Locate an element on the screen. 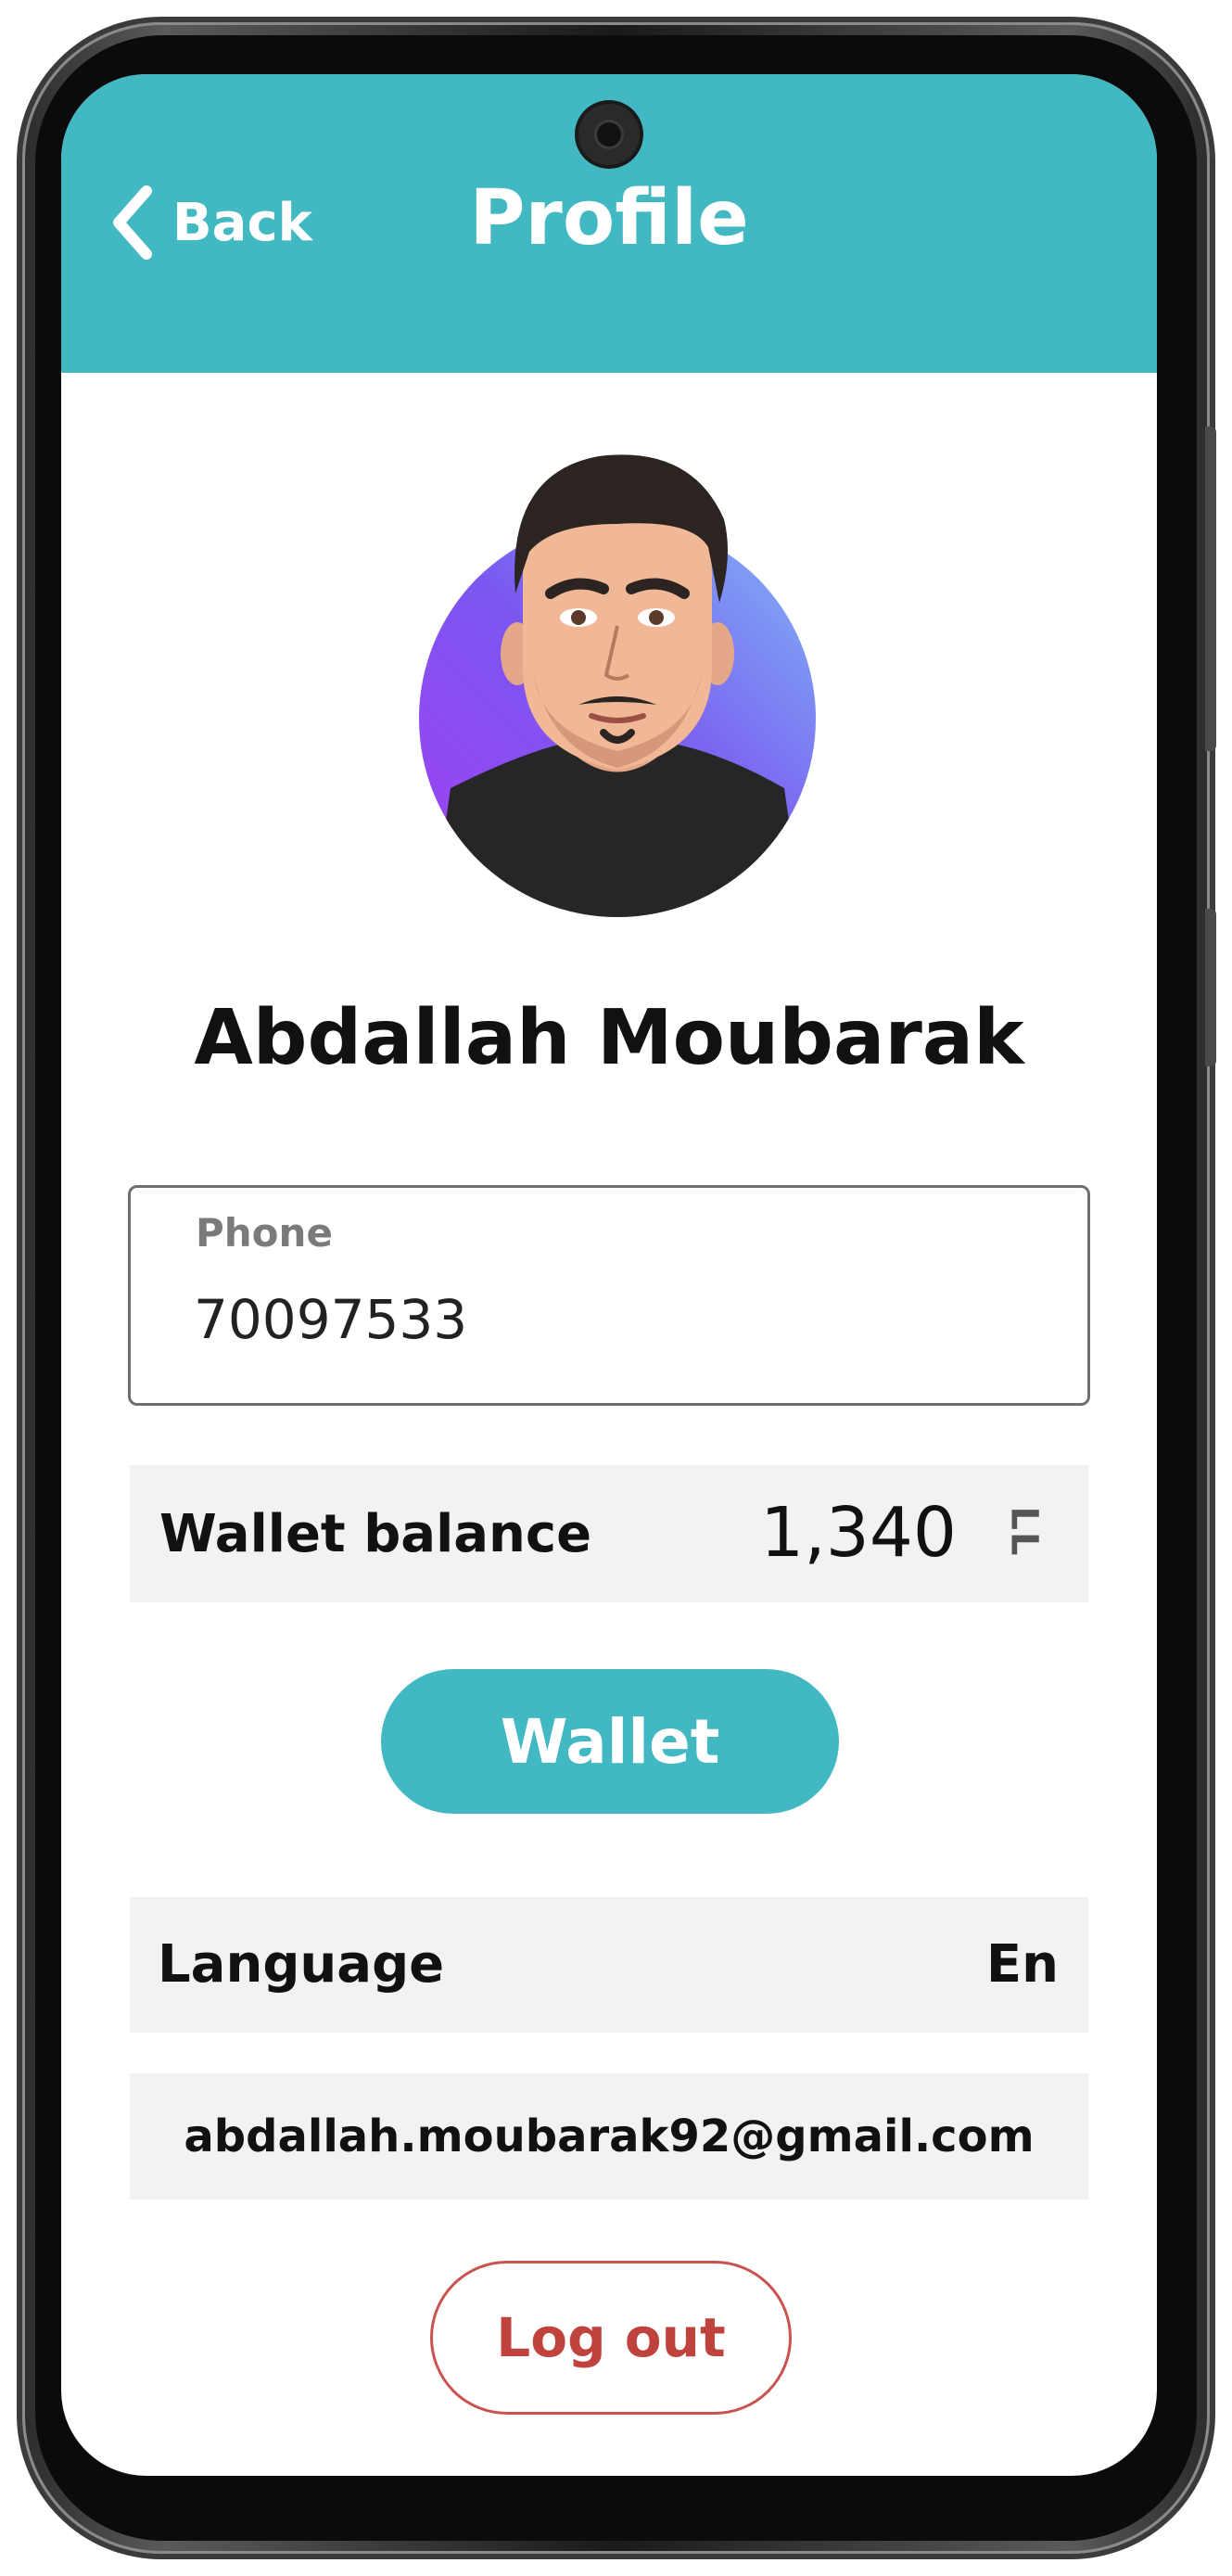 Image resolution: width=1232 pixels, height=2576 pixels. wallet-currency: LL is located at coordinates (1023, 1532).